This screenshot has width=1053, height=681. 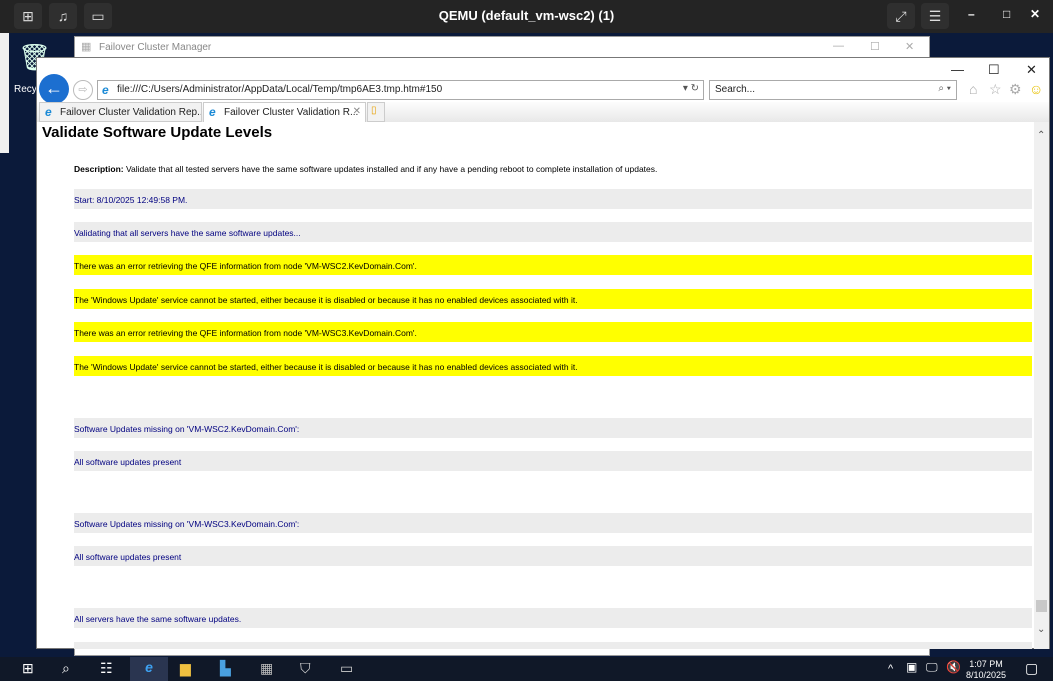 I want to click on volume-muted-icon: 🔇, so click(x=953, y=667).